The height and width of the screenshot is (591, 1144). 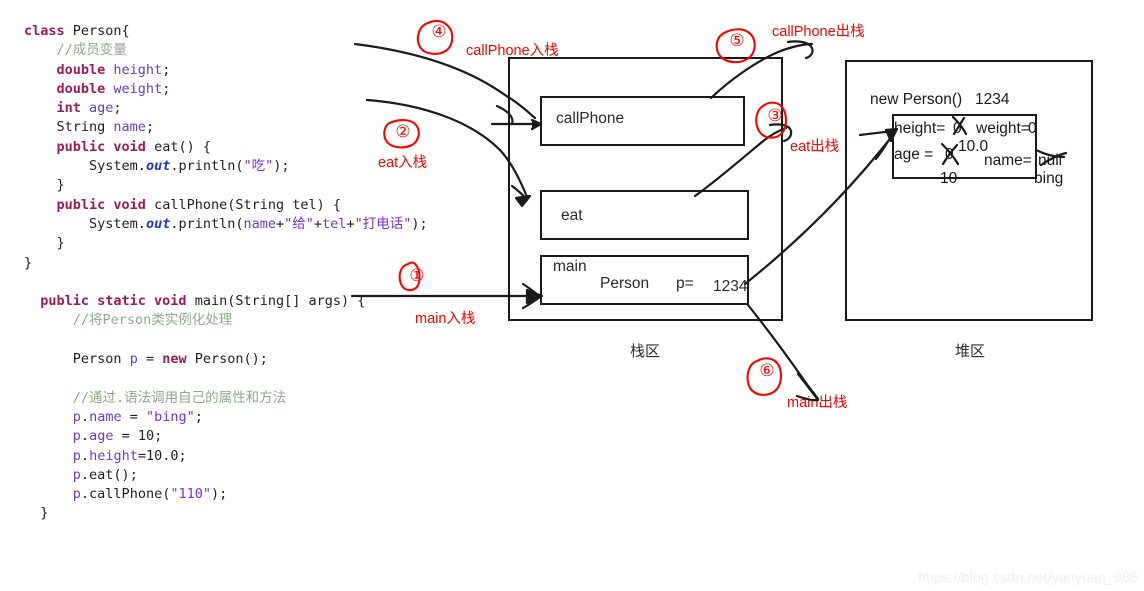 What do you see at coordinates (817, 403) in the screenshot?
I see `annotation-label-6: main出栈` at bounding box center [817, 403].